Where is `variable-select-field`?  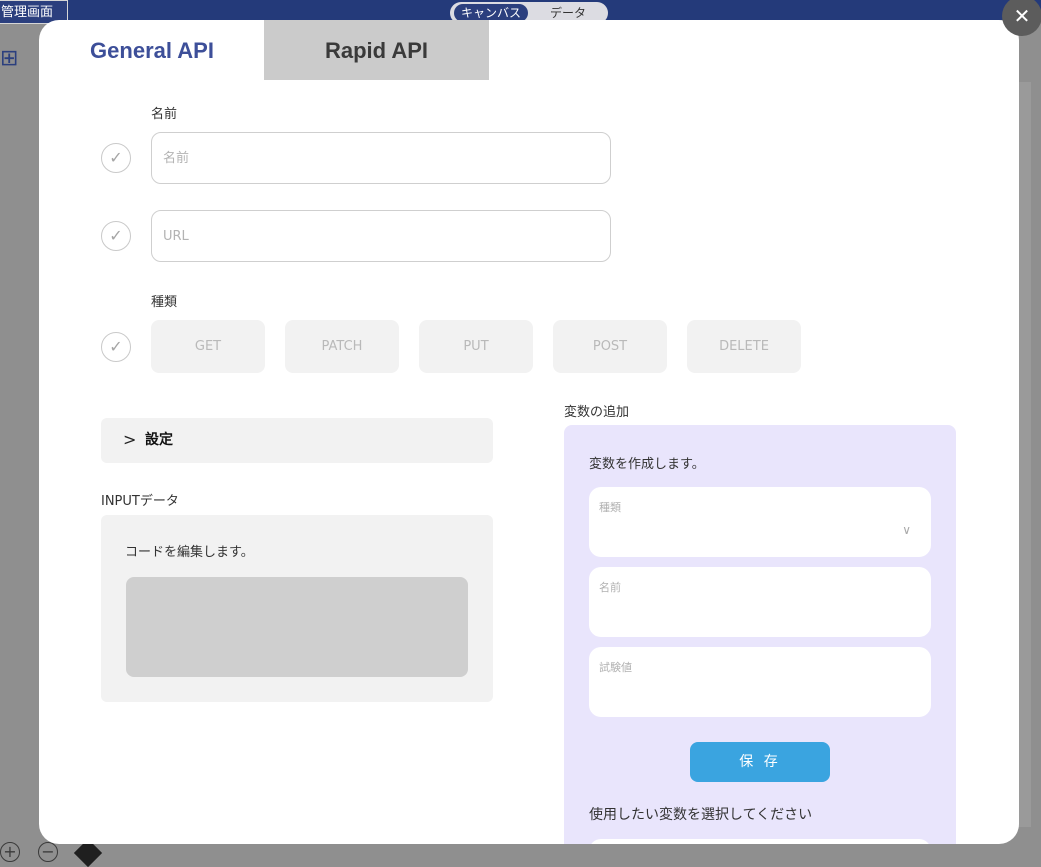 variable-select-field is located at coordinates (760, 841).